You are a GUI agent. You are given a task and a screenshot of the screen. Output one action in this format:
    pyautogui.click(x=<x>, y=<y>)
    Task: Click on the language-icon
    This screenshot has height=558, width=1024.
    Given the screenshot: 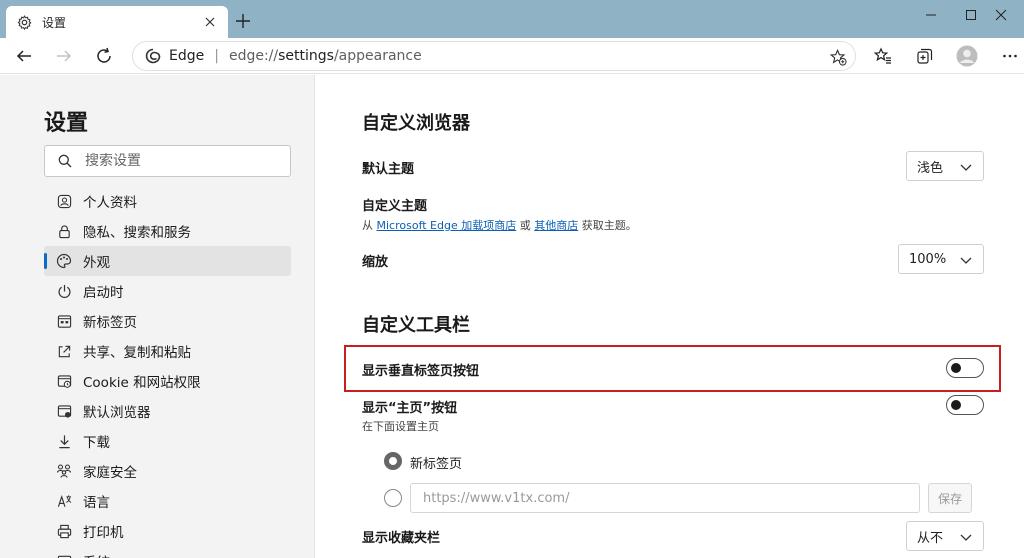 What is the action you would take?
    pyautogui.click(x=64, y=501)
    